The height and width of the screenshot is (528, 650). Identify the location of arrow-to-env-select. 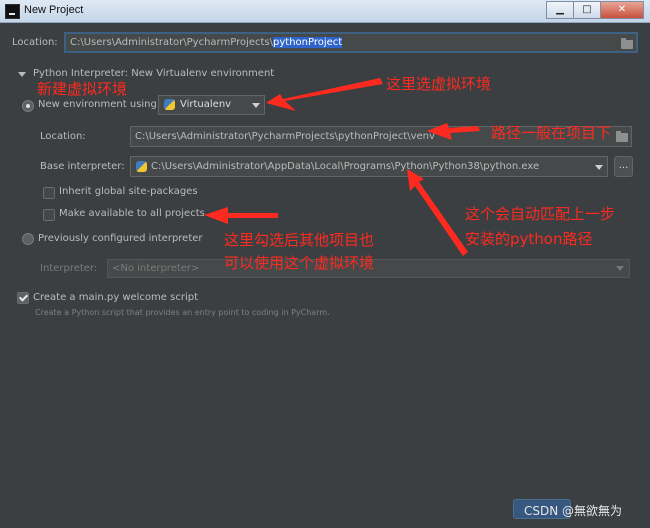
(324, 94).